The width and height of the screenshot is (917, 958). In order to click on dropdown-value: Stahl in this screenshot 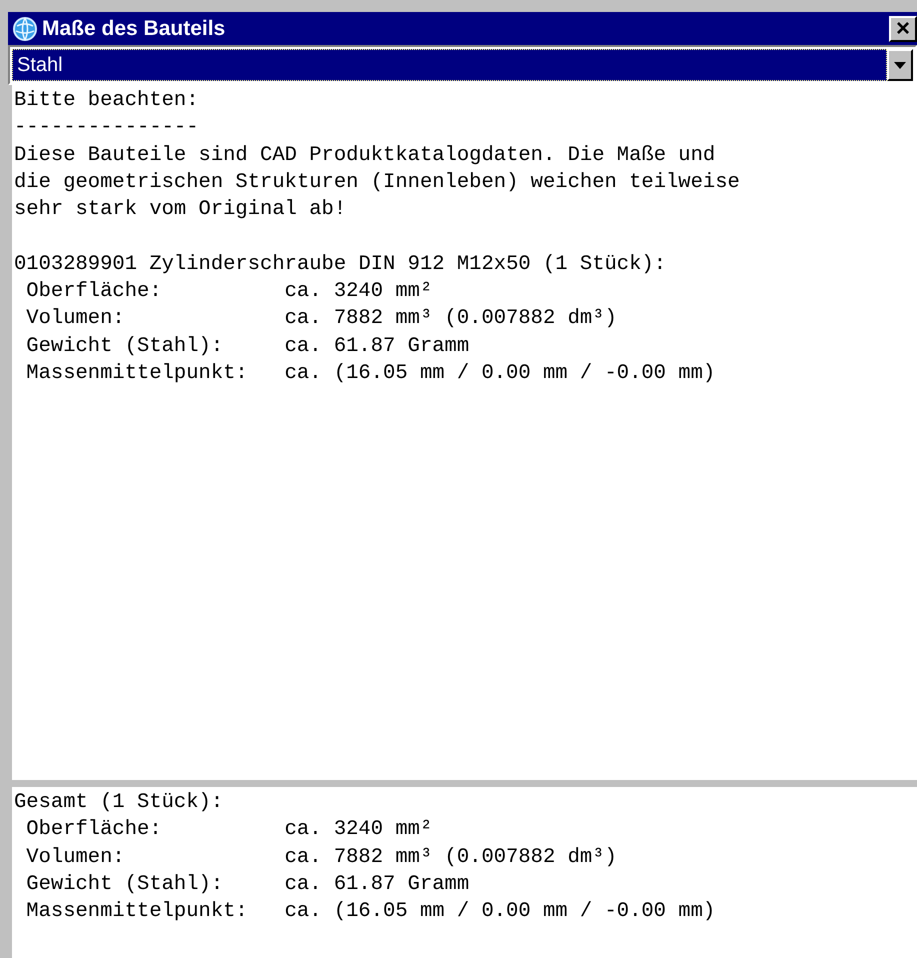, I will do `click(449, 65)`.